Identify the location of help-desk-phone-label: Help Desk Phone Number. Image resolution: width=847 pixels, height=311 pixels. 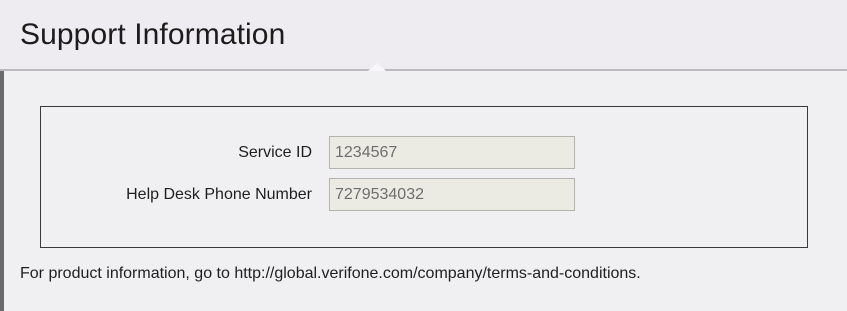
(219, 194).